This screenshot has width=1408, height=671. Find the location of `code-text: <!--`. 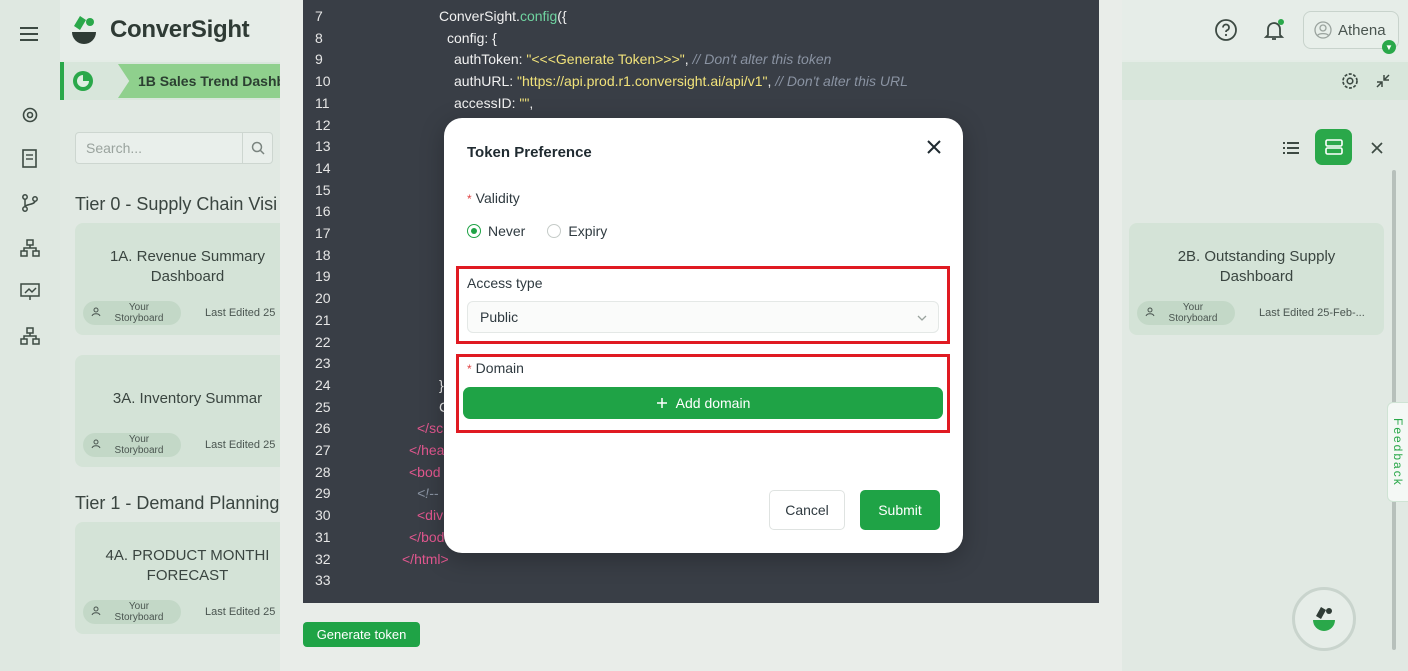

code-text: <!-- is located at coordinates (428, 493).